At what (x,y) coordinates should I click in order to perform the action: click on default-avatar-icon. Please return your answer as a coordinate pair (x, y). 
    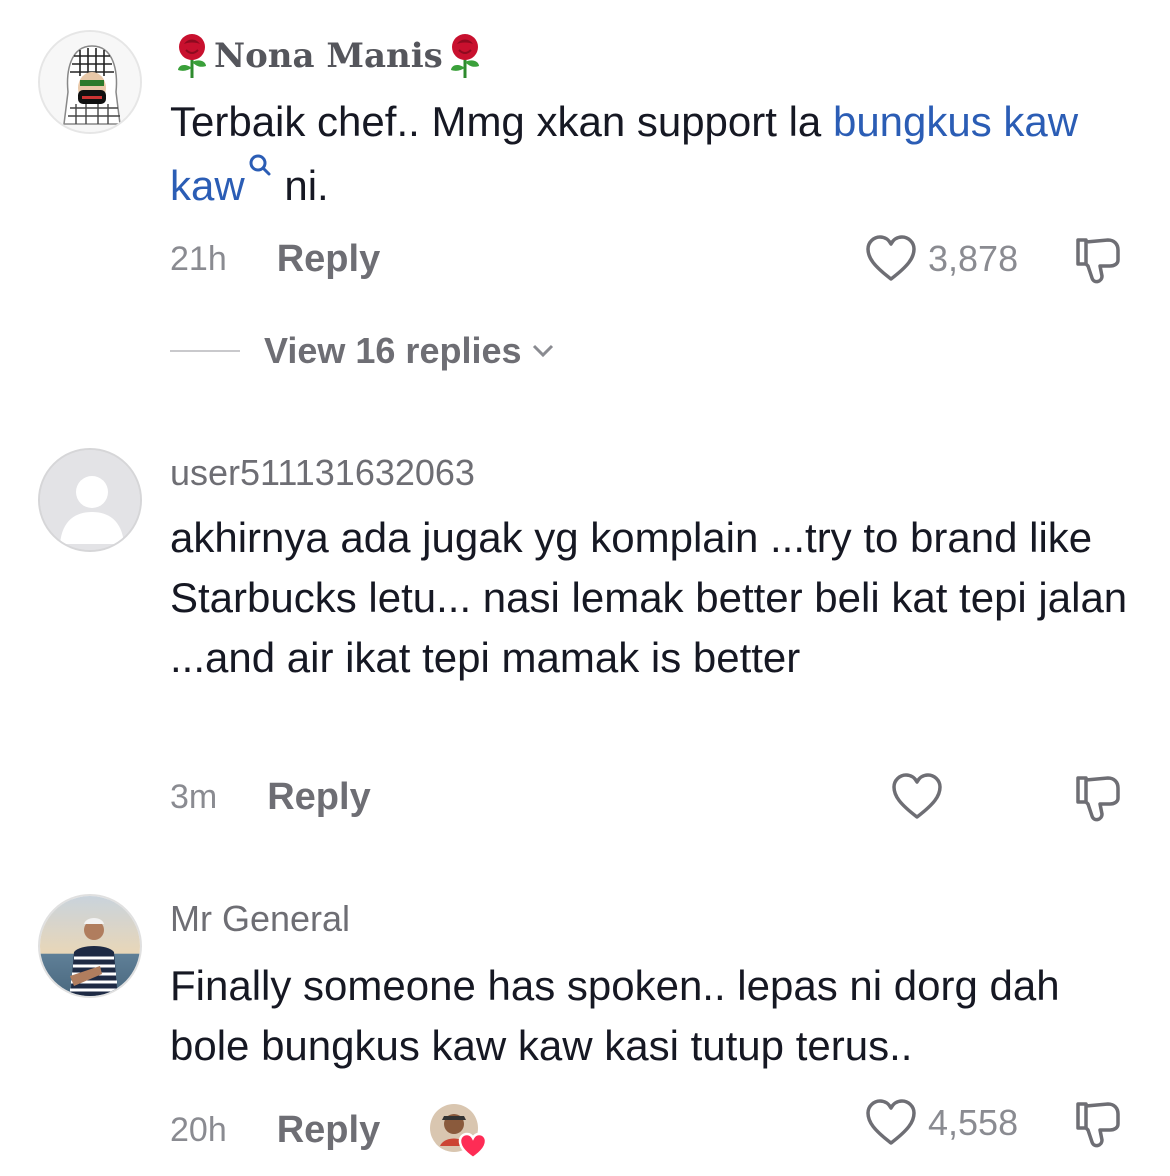
    Looking at the image, I should click on (90, 500).